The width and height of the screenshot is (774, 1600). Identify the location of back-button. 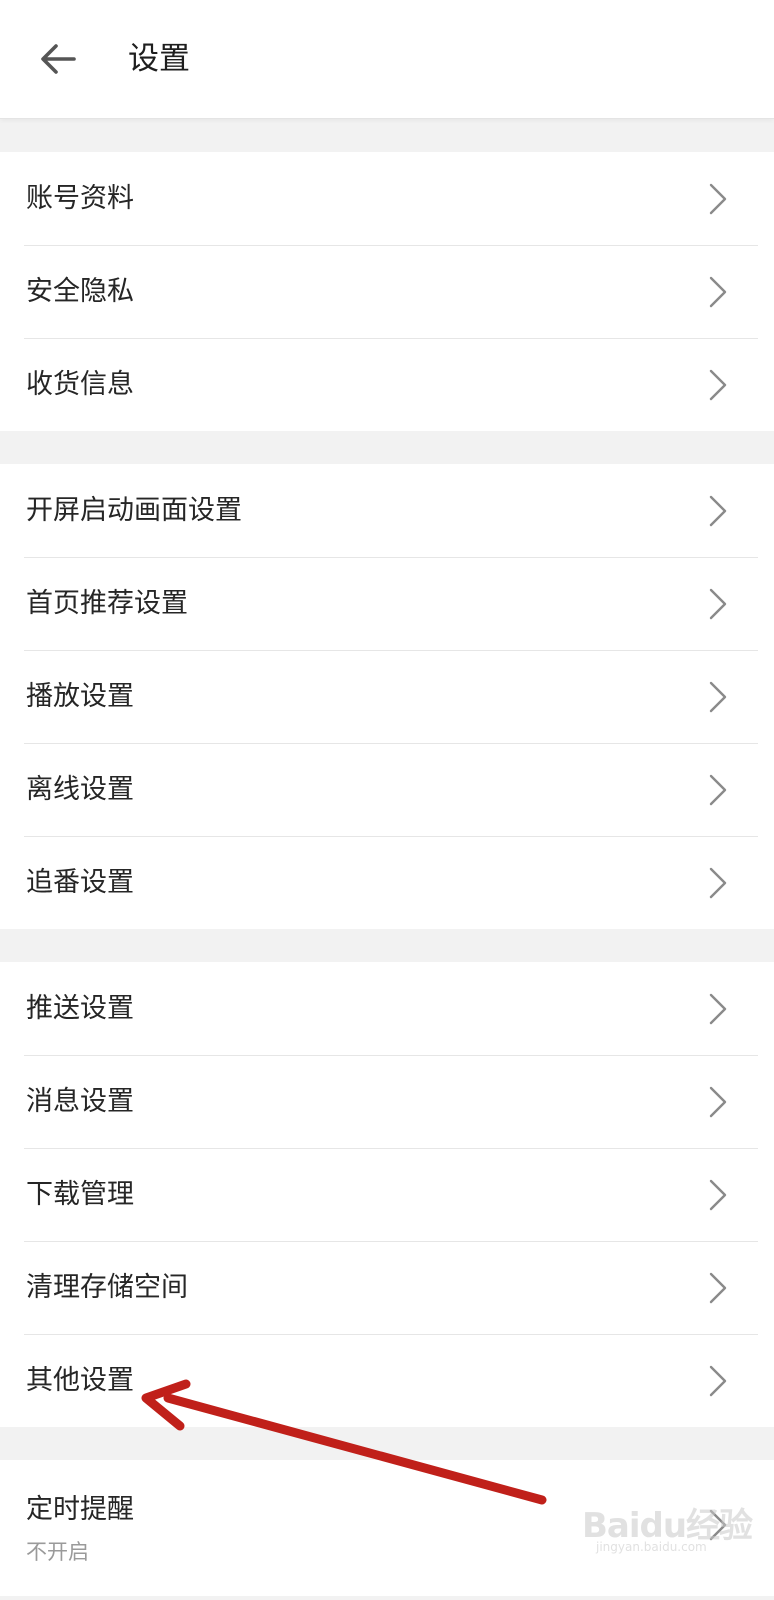
(58, 59).